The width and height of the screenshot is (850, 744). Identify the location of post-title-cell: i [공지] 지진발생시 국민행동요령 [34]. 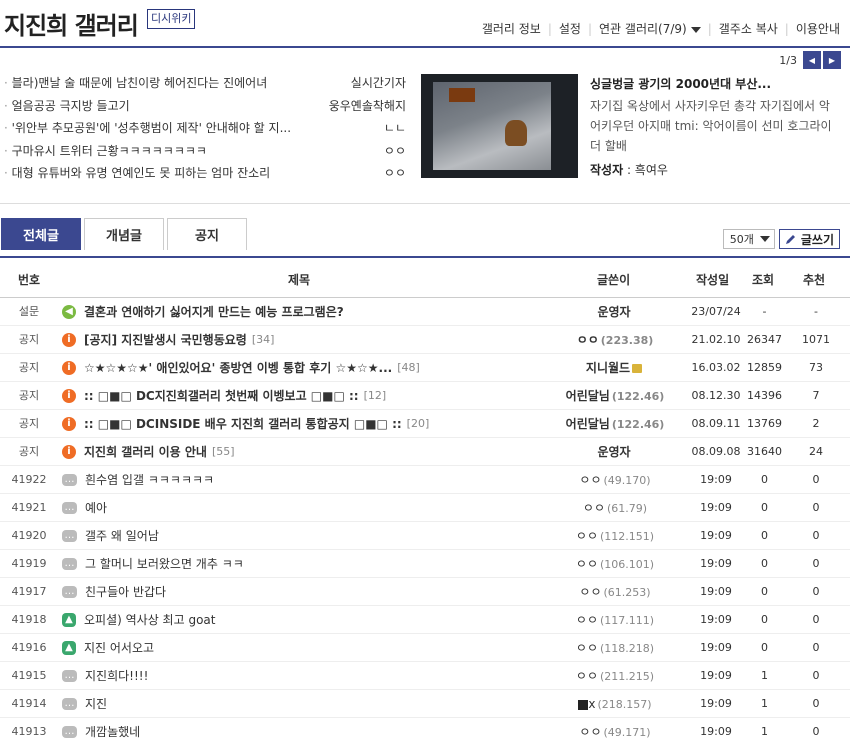
(312, 340).